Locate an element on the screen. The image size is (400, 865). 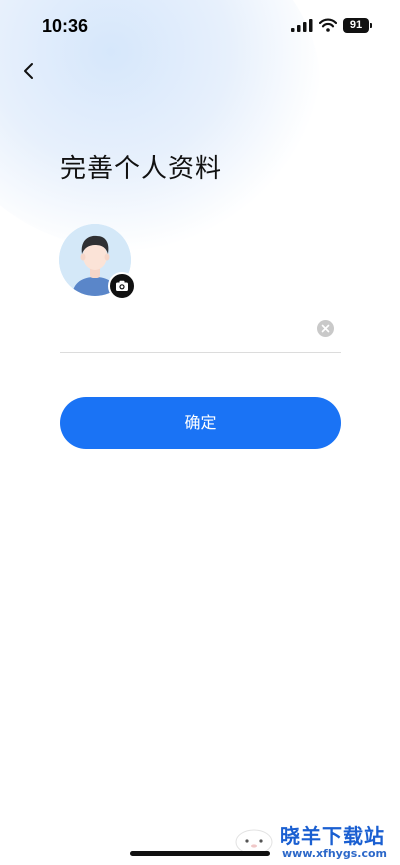
camera-icon is located at coordinates (122, 285).